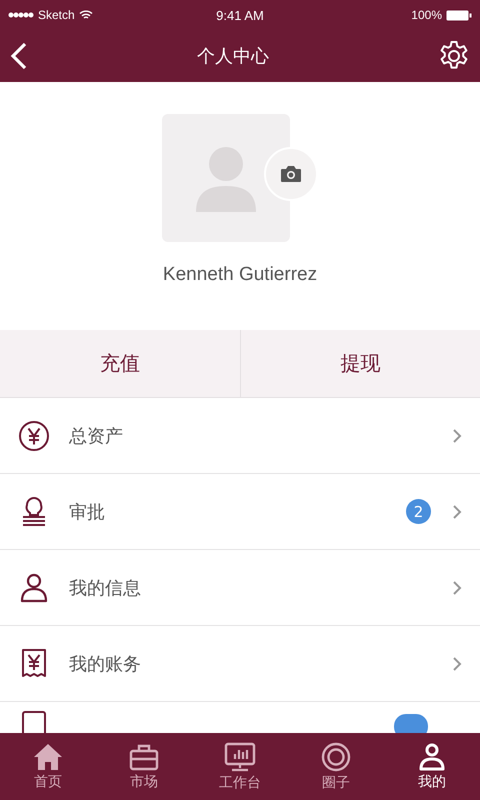 The image size is (480, 800). I want to click on tab-item: 市场, so click(144, 766).